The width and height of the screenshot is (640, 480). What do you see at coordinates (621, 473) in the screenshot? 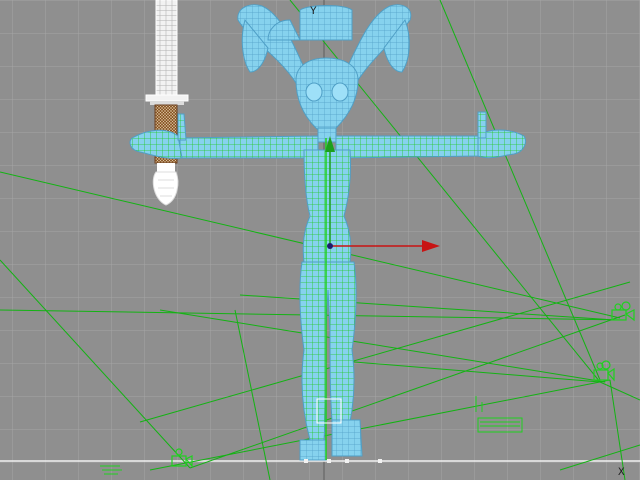
I see `x-axis-label: X` at bounding box center [621, 473].